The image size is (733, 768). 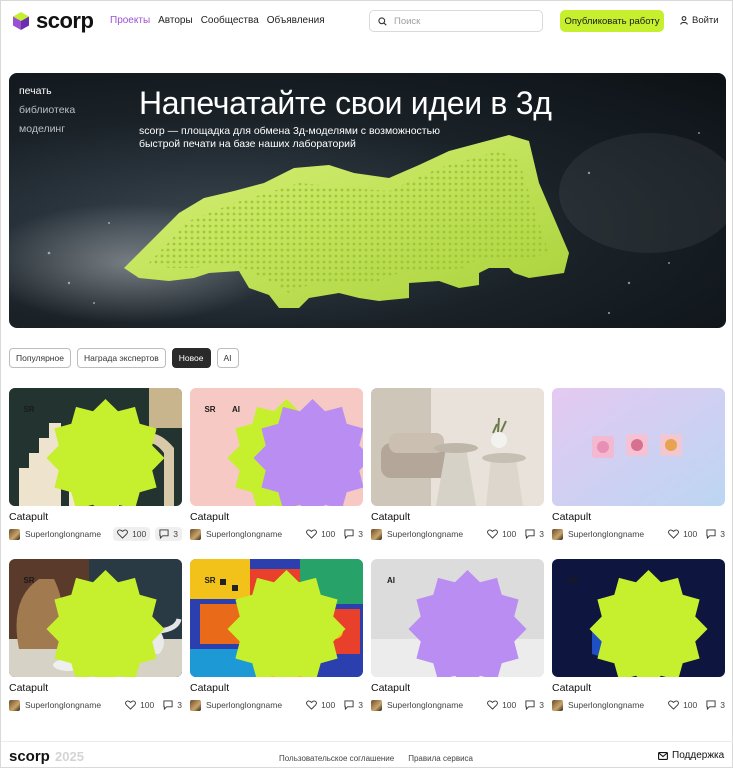 What do you see at coordinates (227, 358) in the screenshot?
I see `filter-ai: AI` at bounding box center [227, 358].